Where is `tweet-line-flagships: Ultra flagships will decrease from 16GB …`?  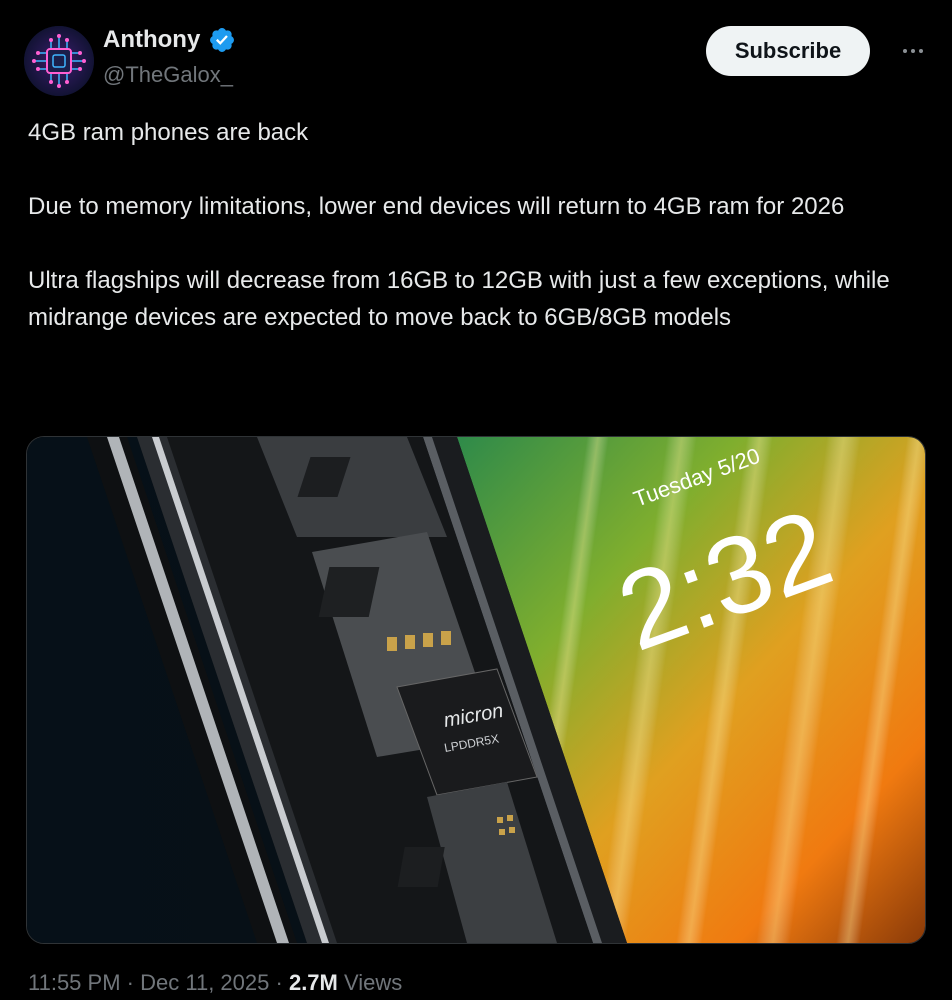
tweet-line-flagships: Ultra flagships will decrease from 16GB … is located at coordinates (459, 299).